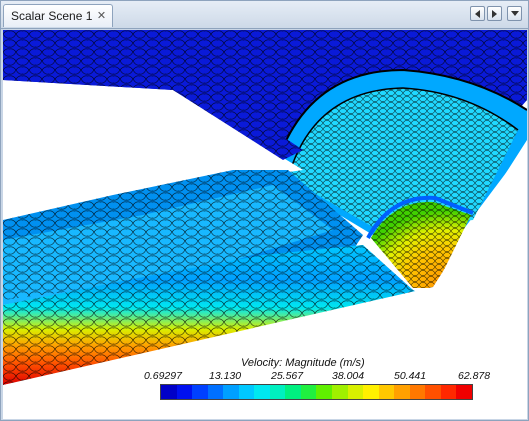  I want to click on scroll-right-icon, so click(494, 13).